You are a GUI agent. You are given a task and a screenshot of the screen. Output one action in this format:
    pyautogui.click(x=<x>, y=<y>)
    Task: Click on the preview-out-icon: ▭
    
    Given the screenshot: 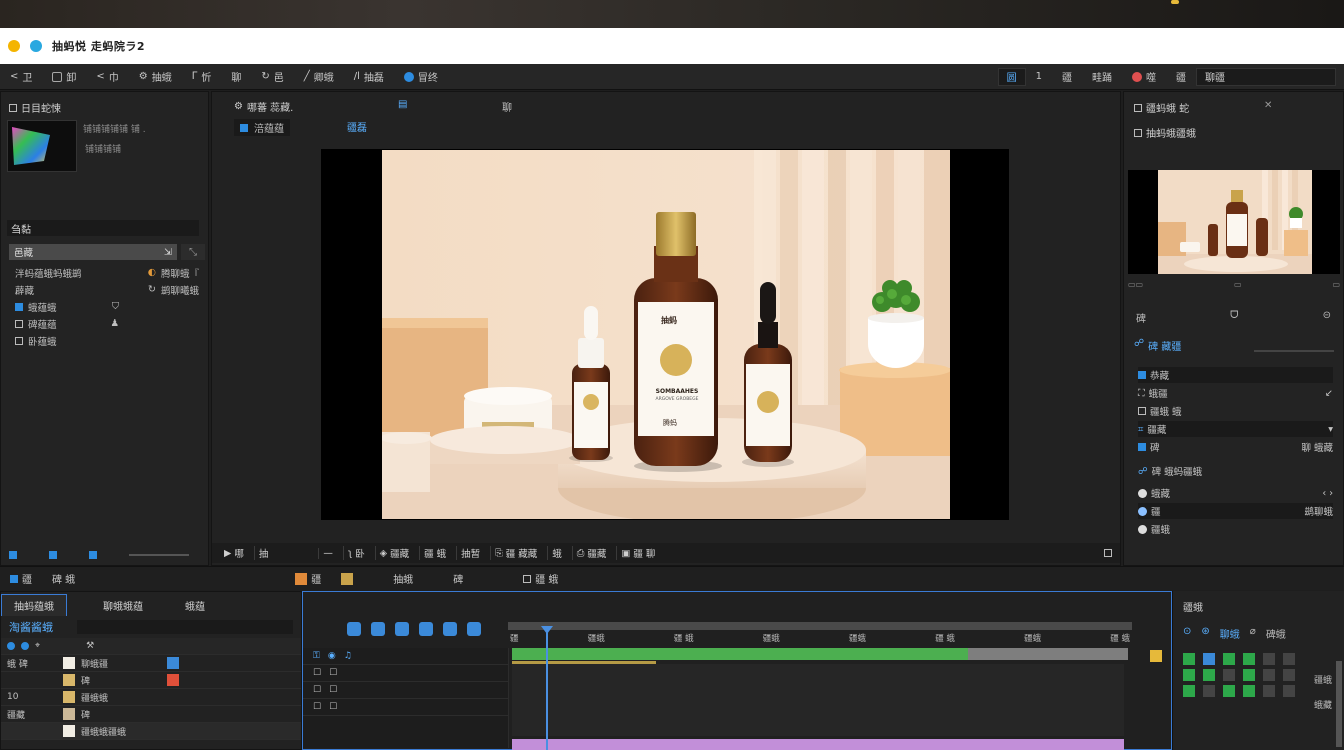 What is the action you would take?
    pyautogui.click(x=1336, y=284)
    